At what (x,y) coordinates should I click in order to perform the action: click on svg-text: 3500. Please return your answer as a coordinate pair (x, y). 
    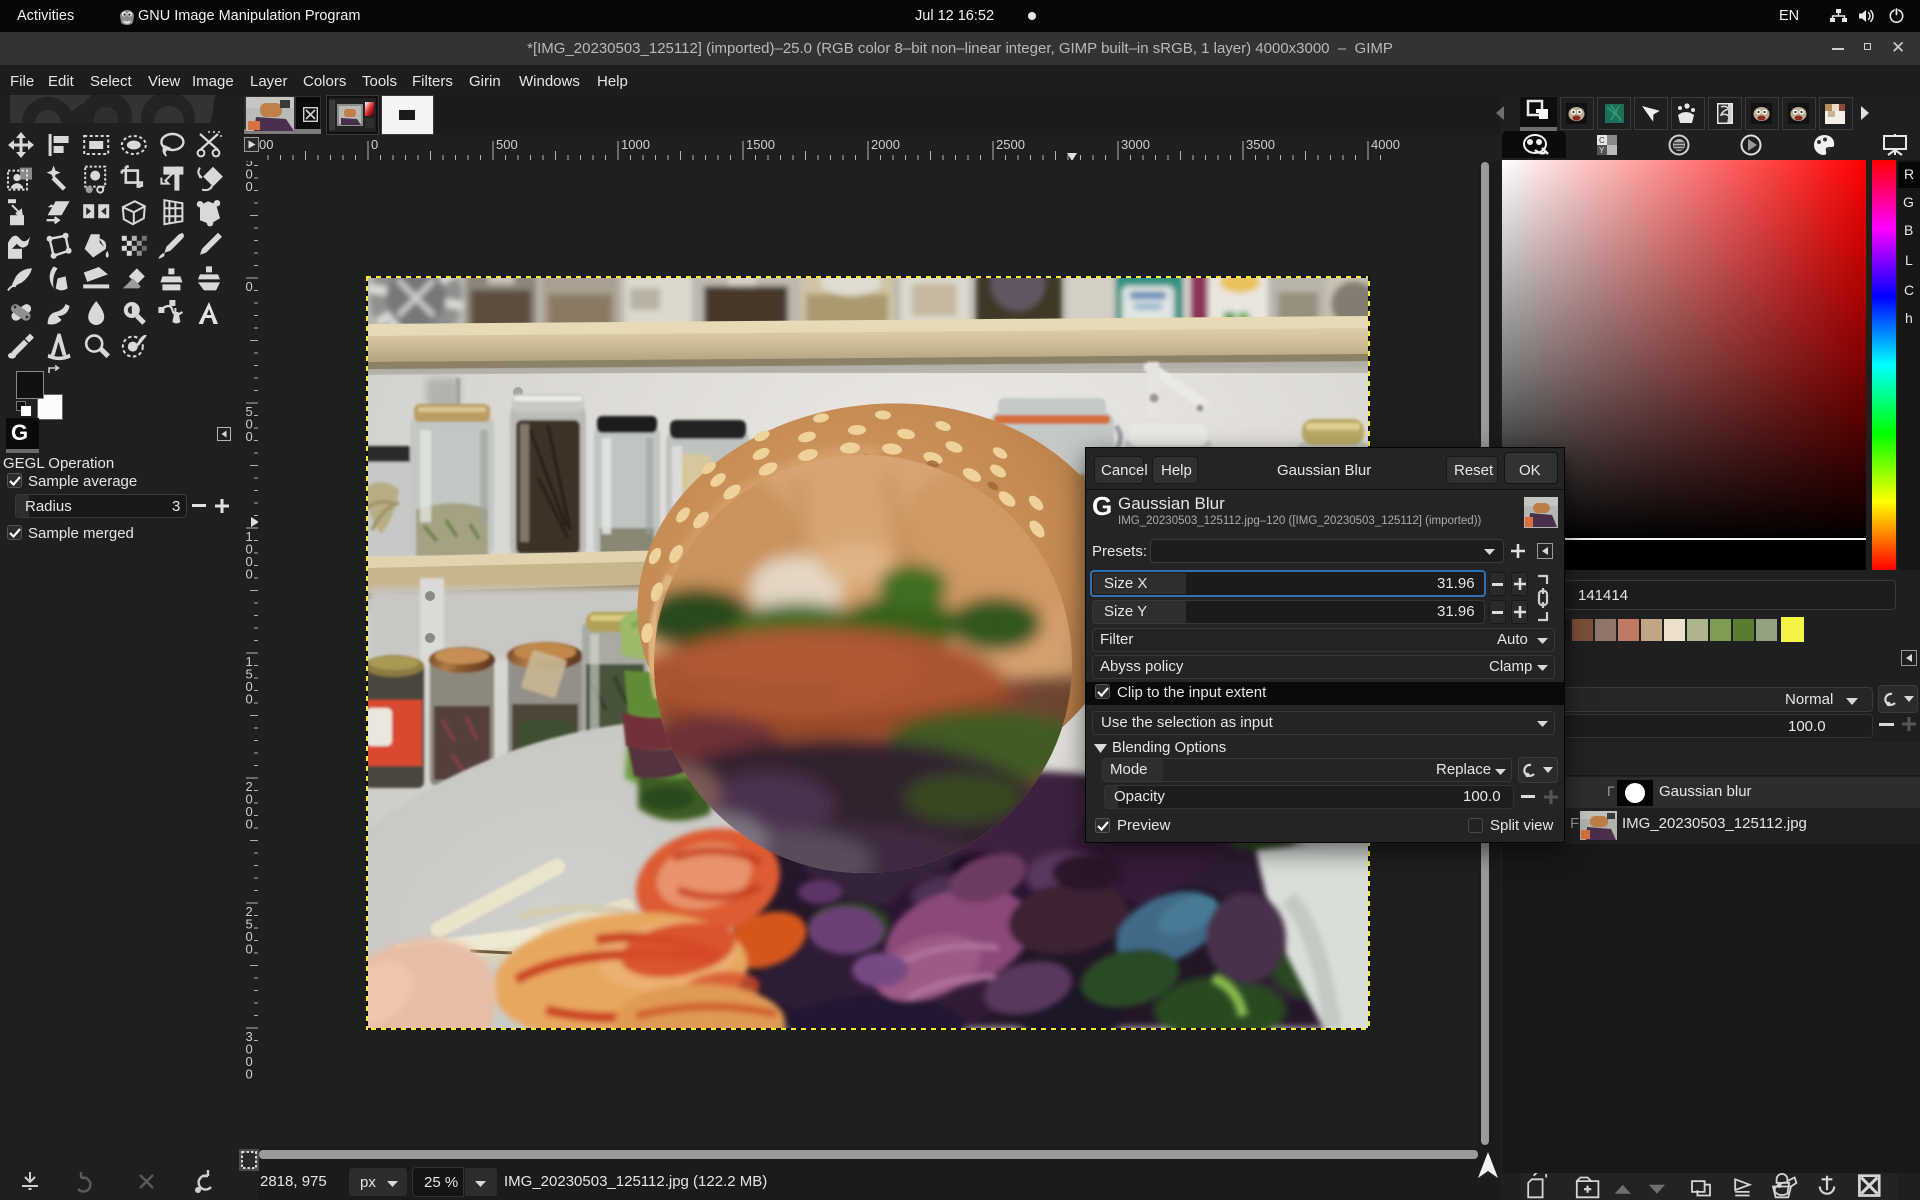
    Looking at the image, I should click on (1260, 144).